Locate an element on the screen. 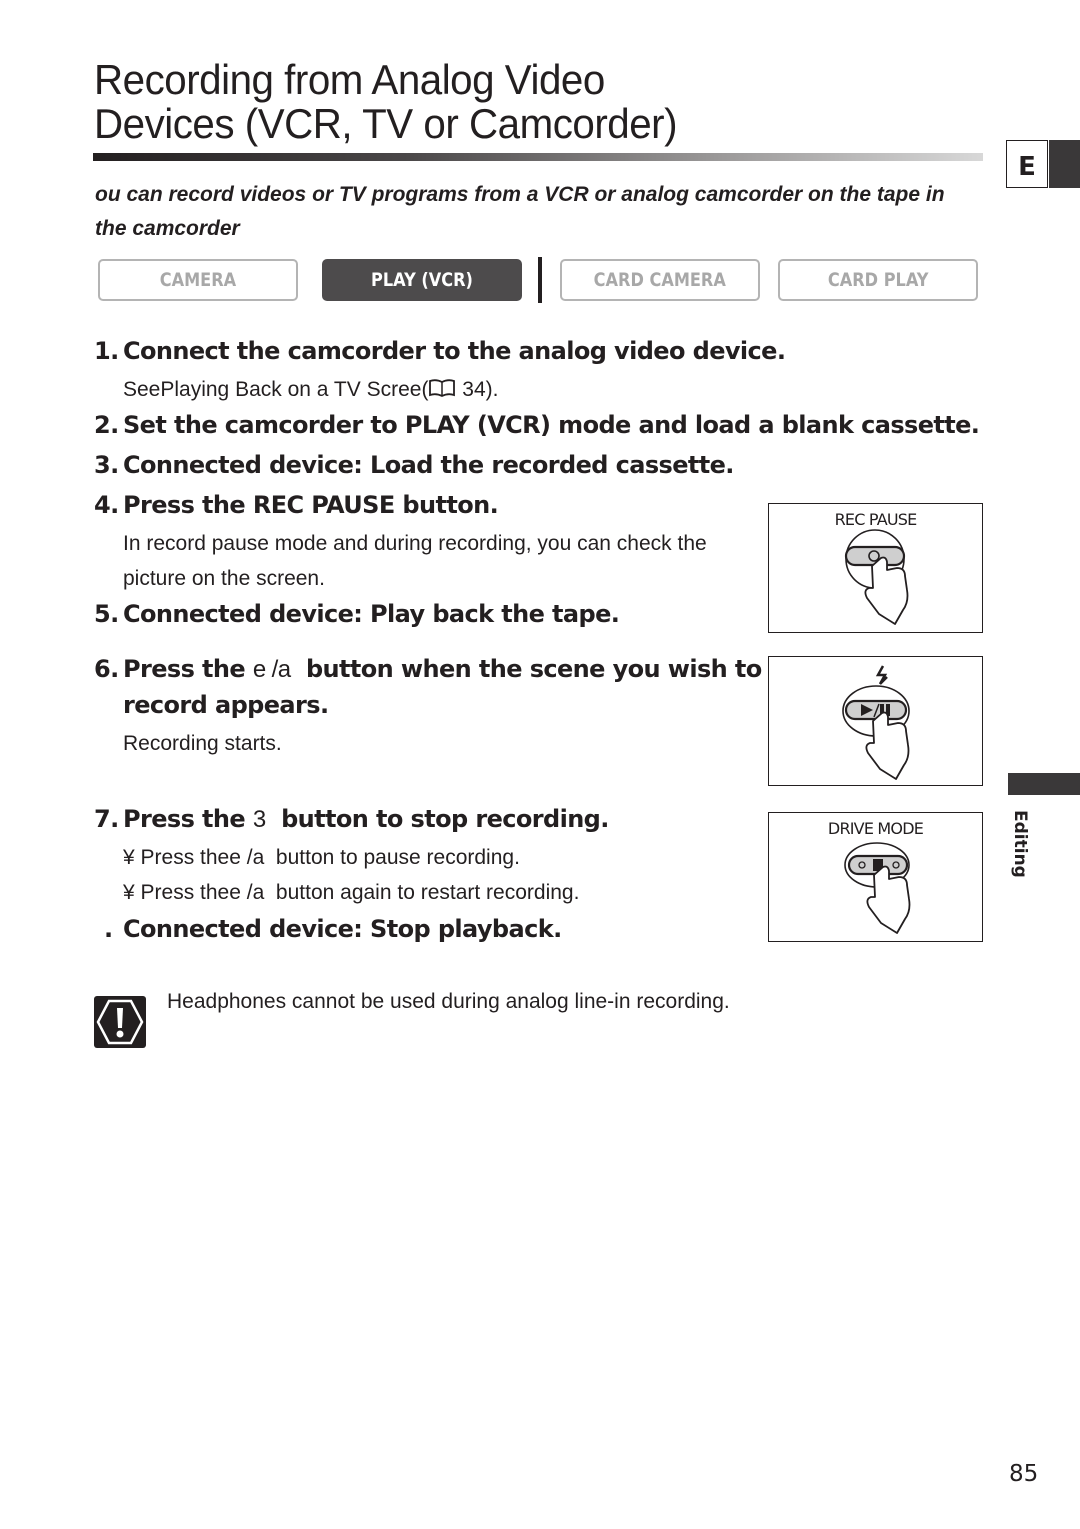 Image resolution: width=1080 pixels, height=1529 pixels. mode-play-vcr: PLAY (VCR) is located at coordinates (422, 280).